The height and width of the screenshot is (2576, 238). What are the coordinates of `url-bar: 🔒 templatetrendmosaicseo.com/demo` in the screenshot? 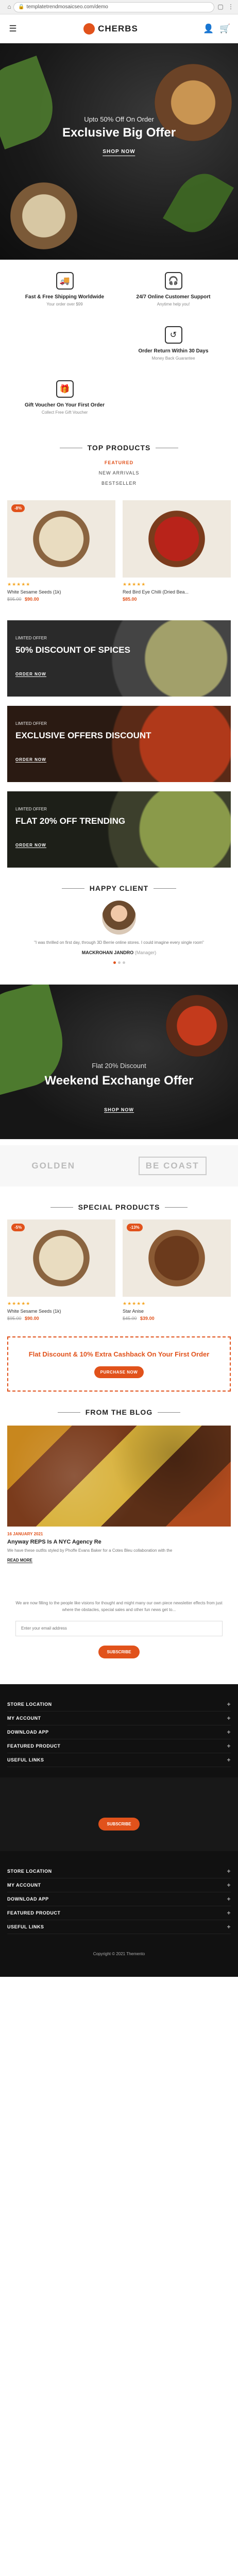 It's located at (113, 7).